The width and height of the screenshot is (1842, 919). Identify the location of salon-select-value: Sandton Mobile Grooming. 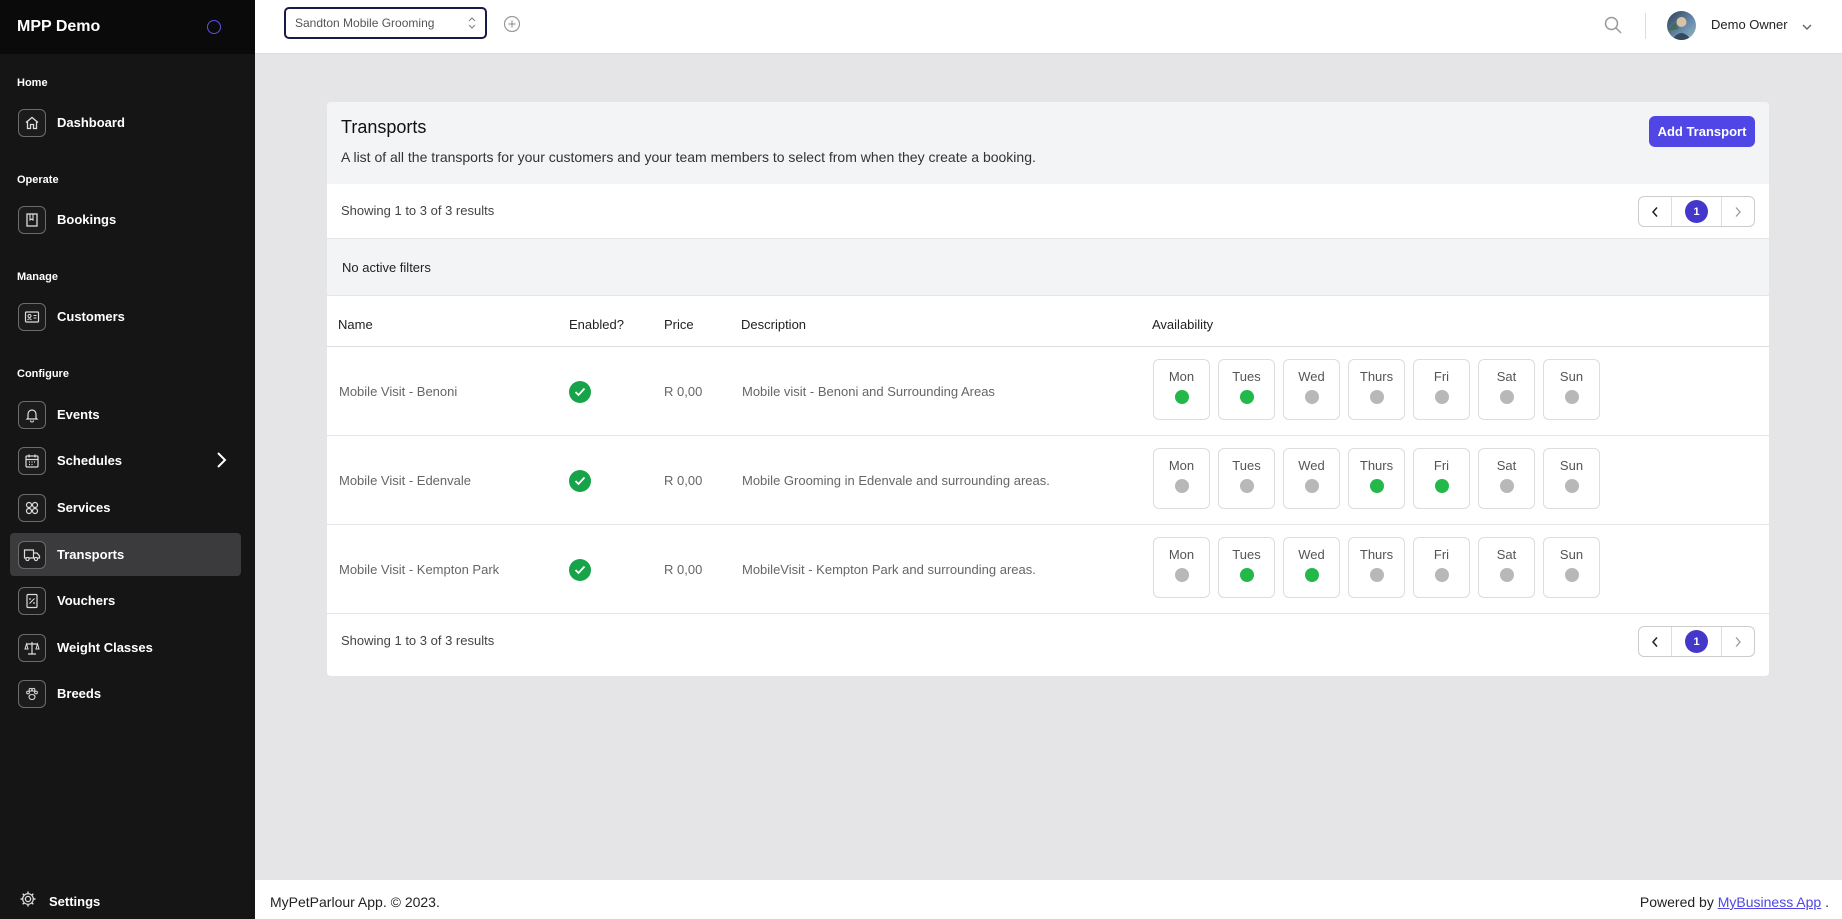
(365, 23).